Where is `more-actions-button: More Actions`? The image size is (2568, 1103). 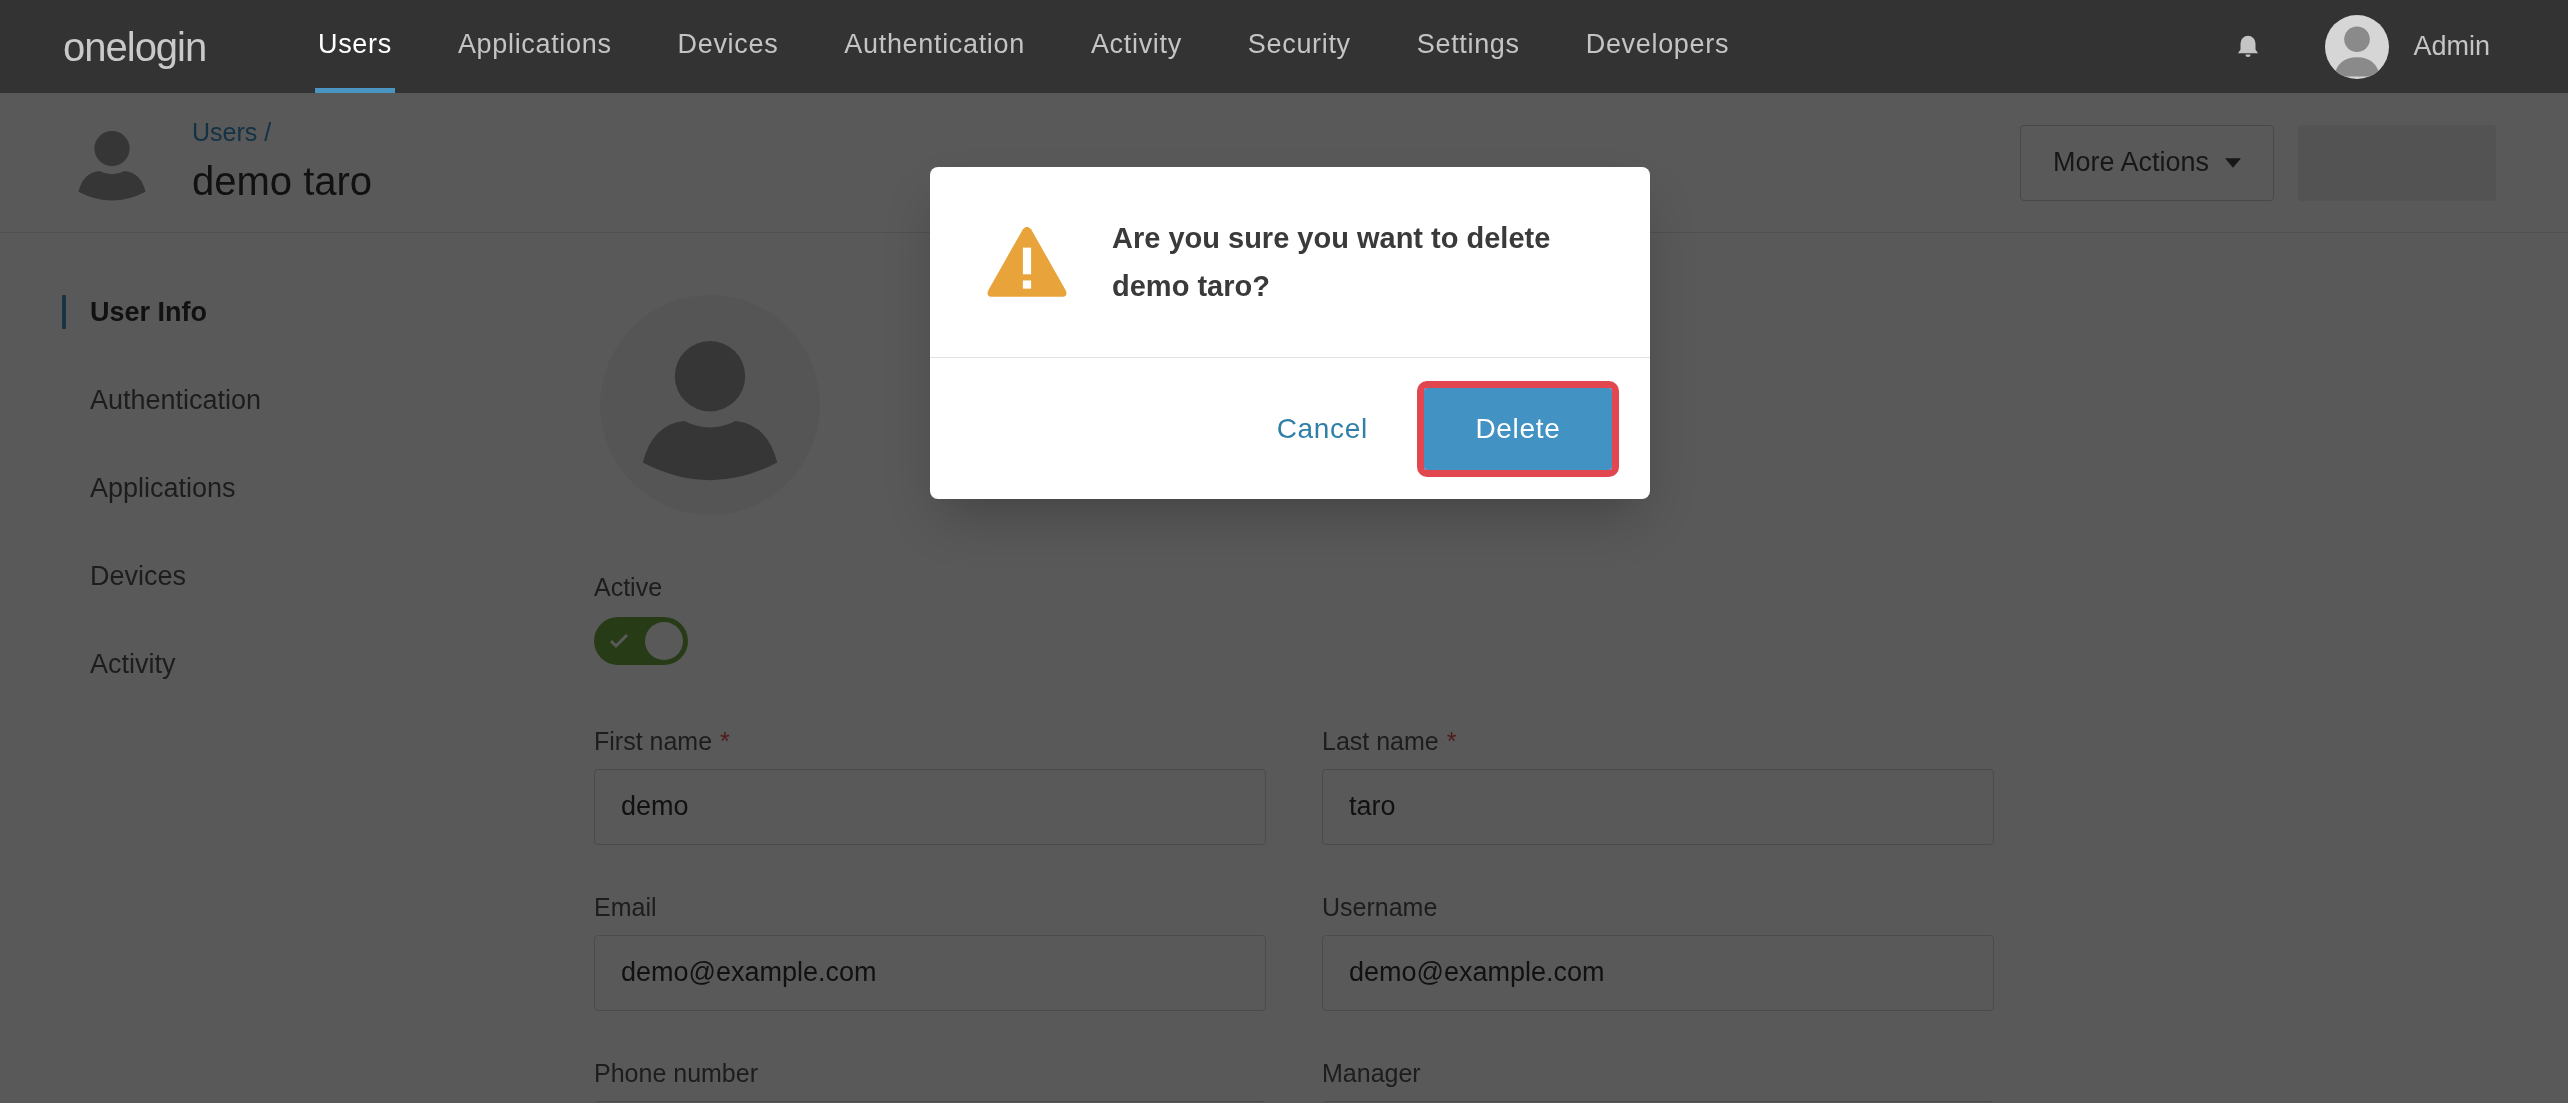
more-actions-button: More Actions is located at coordinates (2146, 162).